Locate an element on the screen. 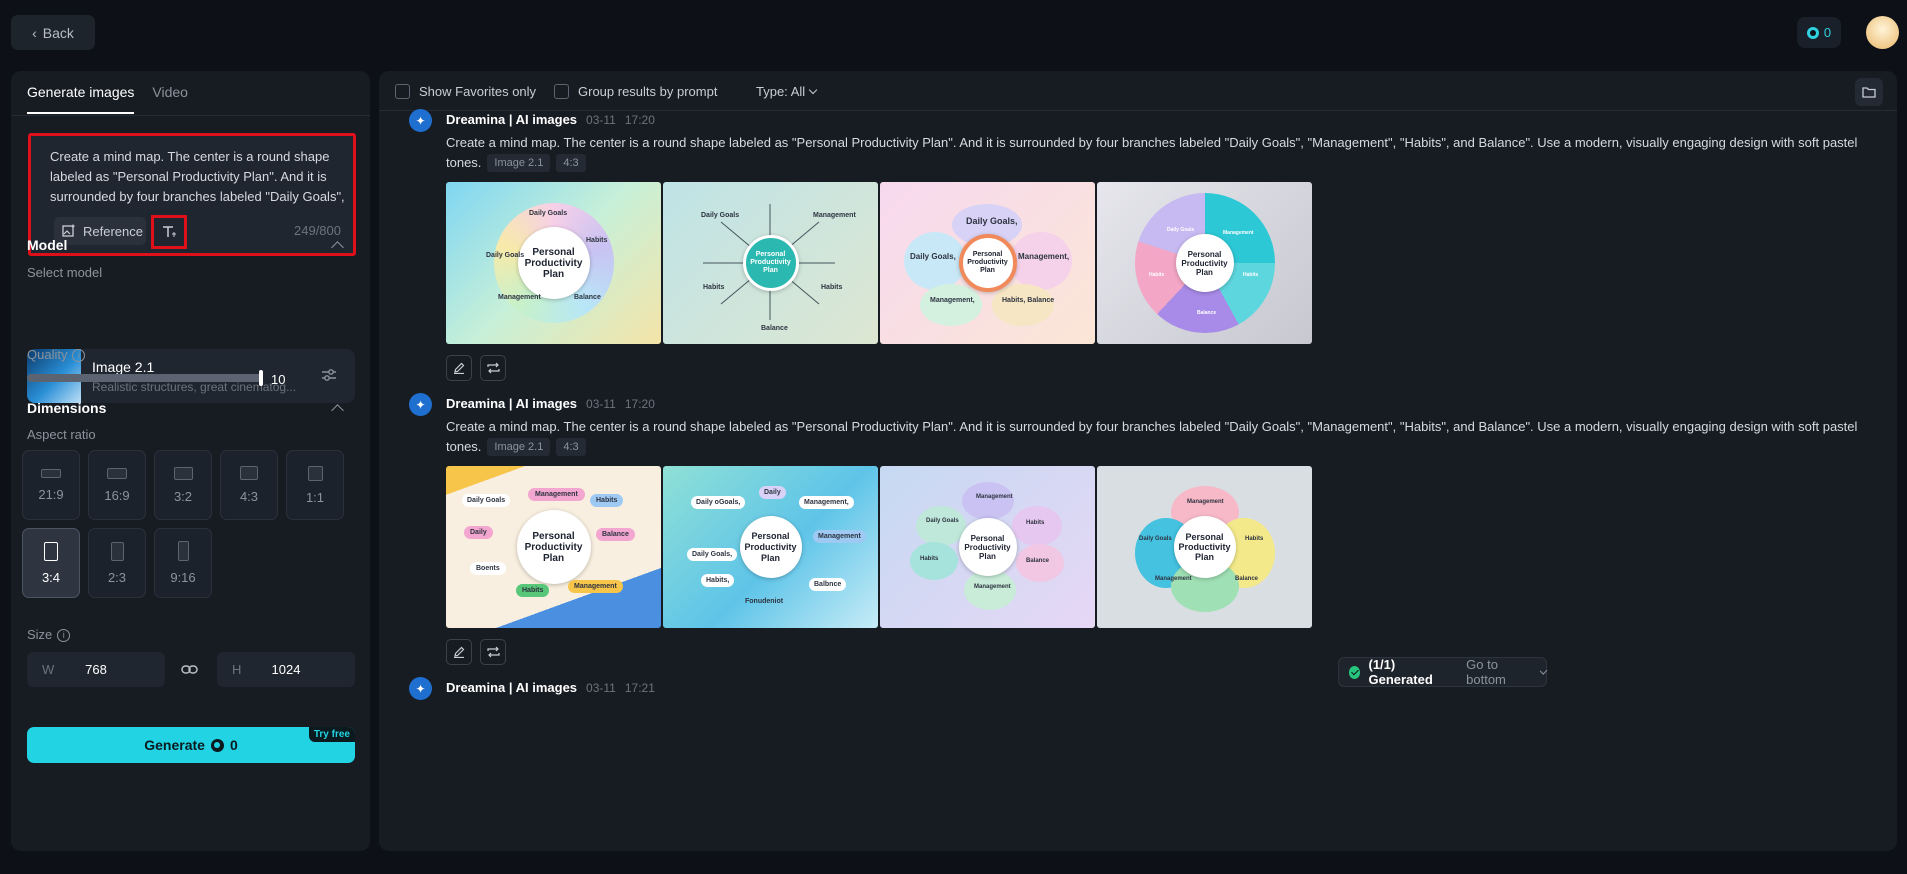  regenerate-icon is located at coordinates (493, 368).